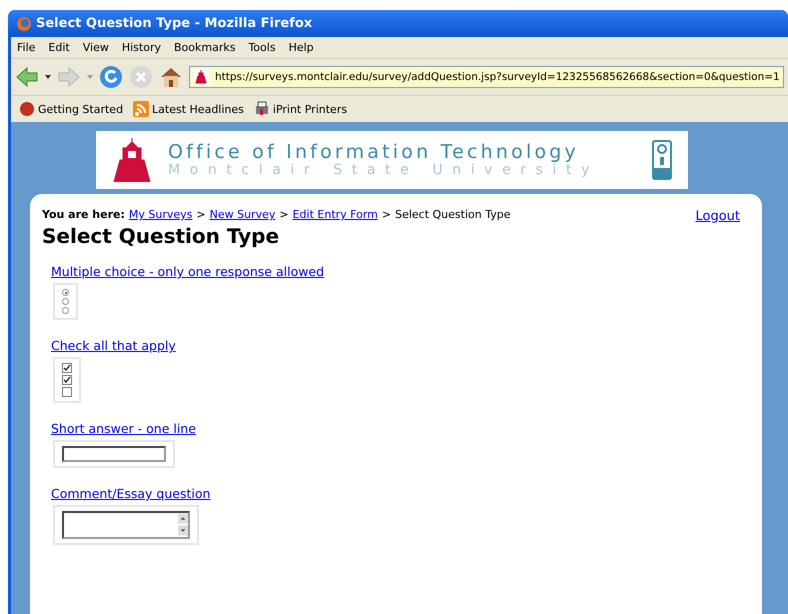  Describe the element at coordinates (384, 170) in the screenshot. I see `banner-subtitle: Montclair State University` at that location.